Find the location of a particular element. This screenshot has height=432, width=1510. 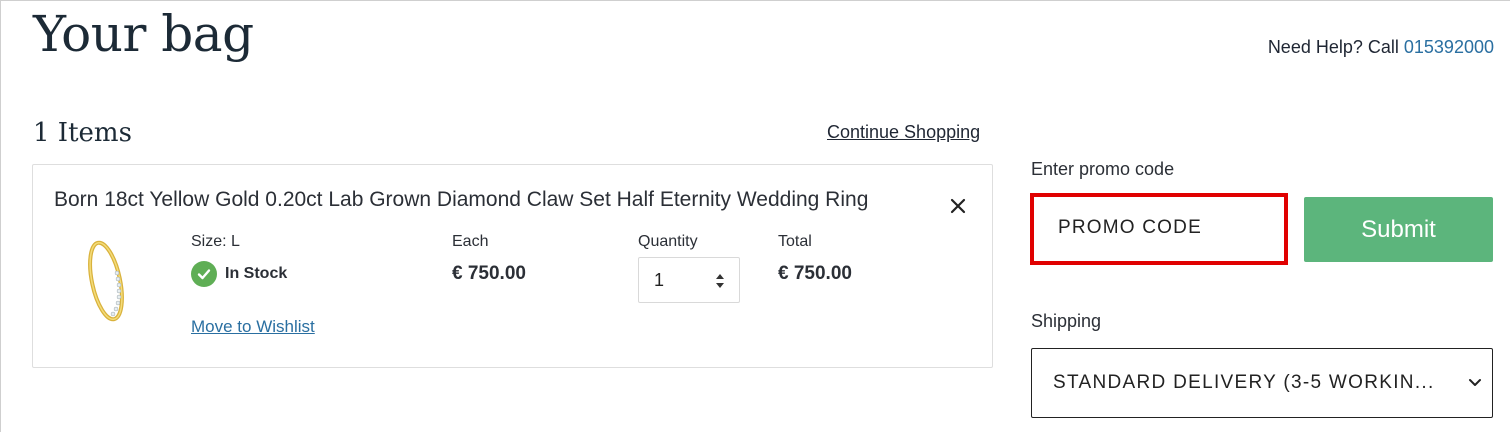

continue-shopping-link: Continue Shopping is located at coordinates (903, 132).